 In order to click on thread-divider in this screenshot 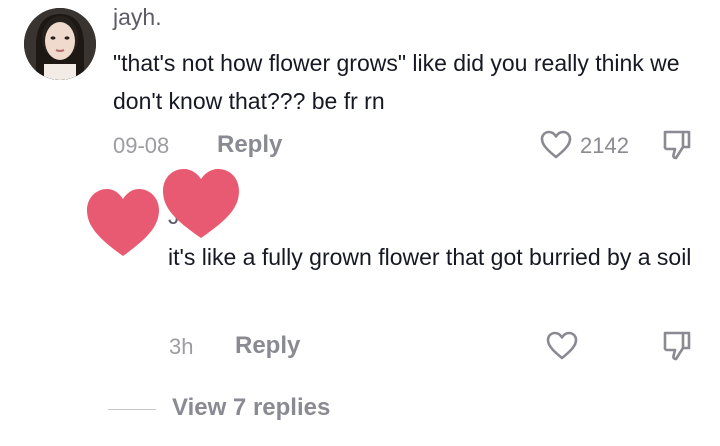, I will do `click(132, 409)`.